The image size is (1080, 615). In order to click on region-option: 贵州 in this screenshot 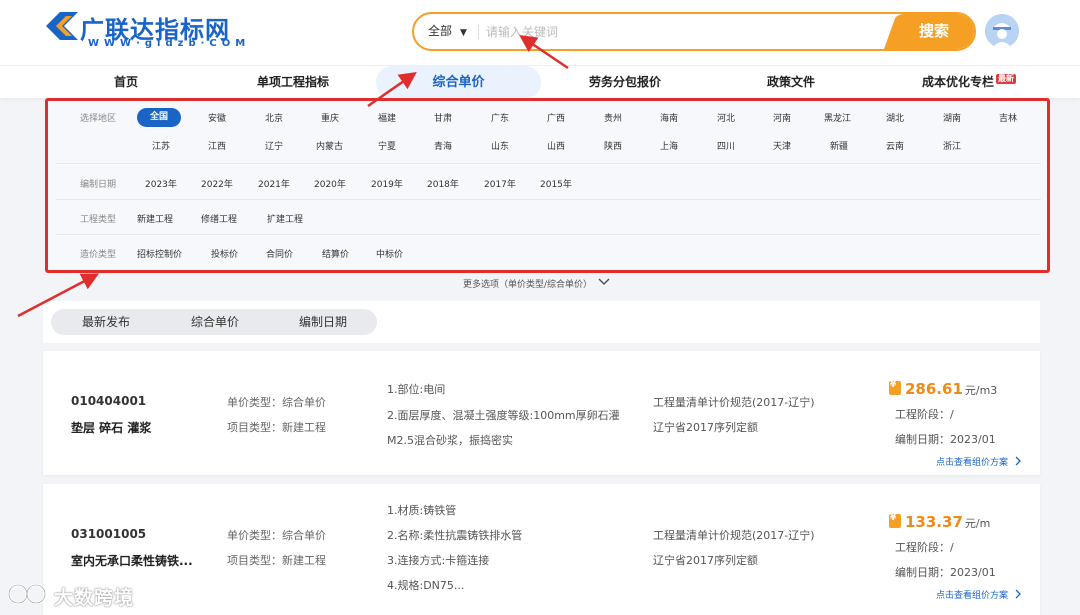, I will do `click(613, 117)`.